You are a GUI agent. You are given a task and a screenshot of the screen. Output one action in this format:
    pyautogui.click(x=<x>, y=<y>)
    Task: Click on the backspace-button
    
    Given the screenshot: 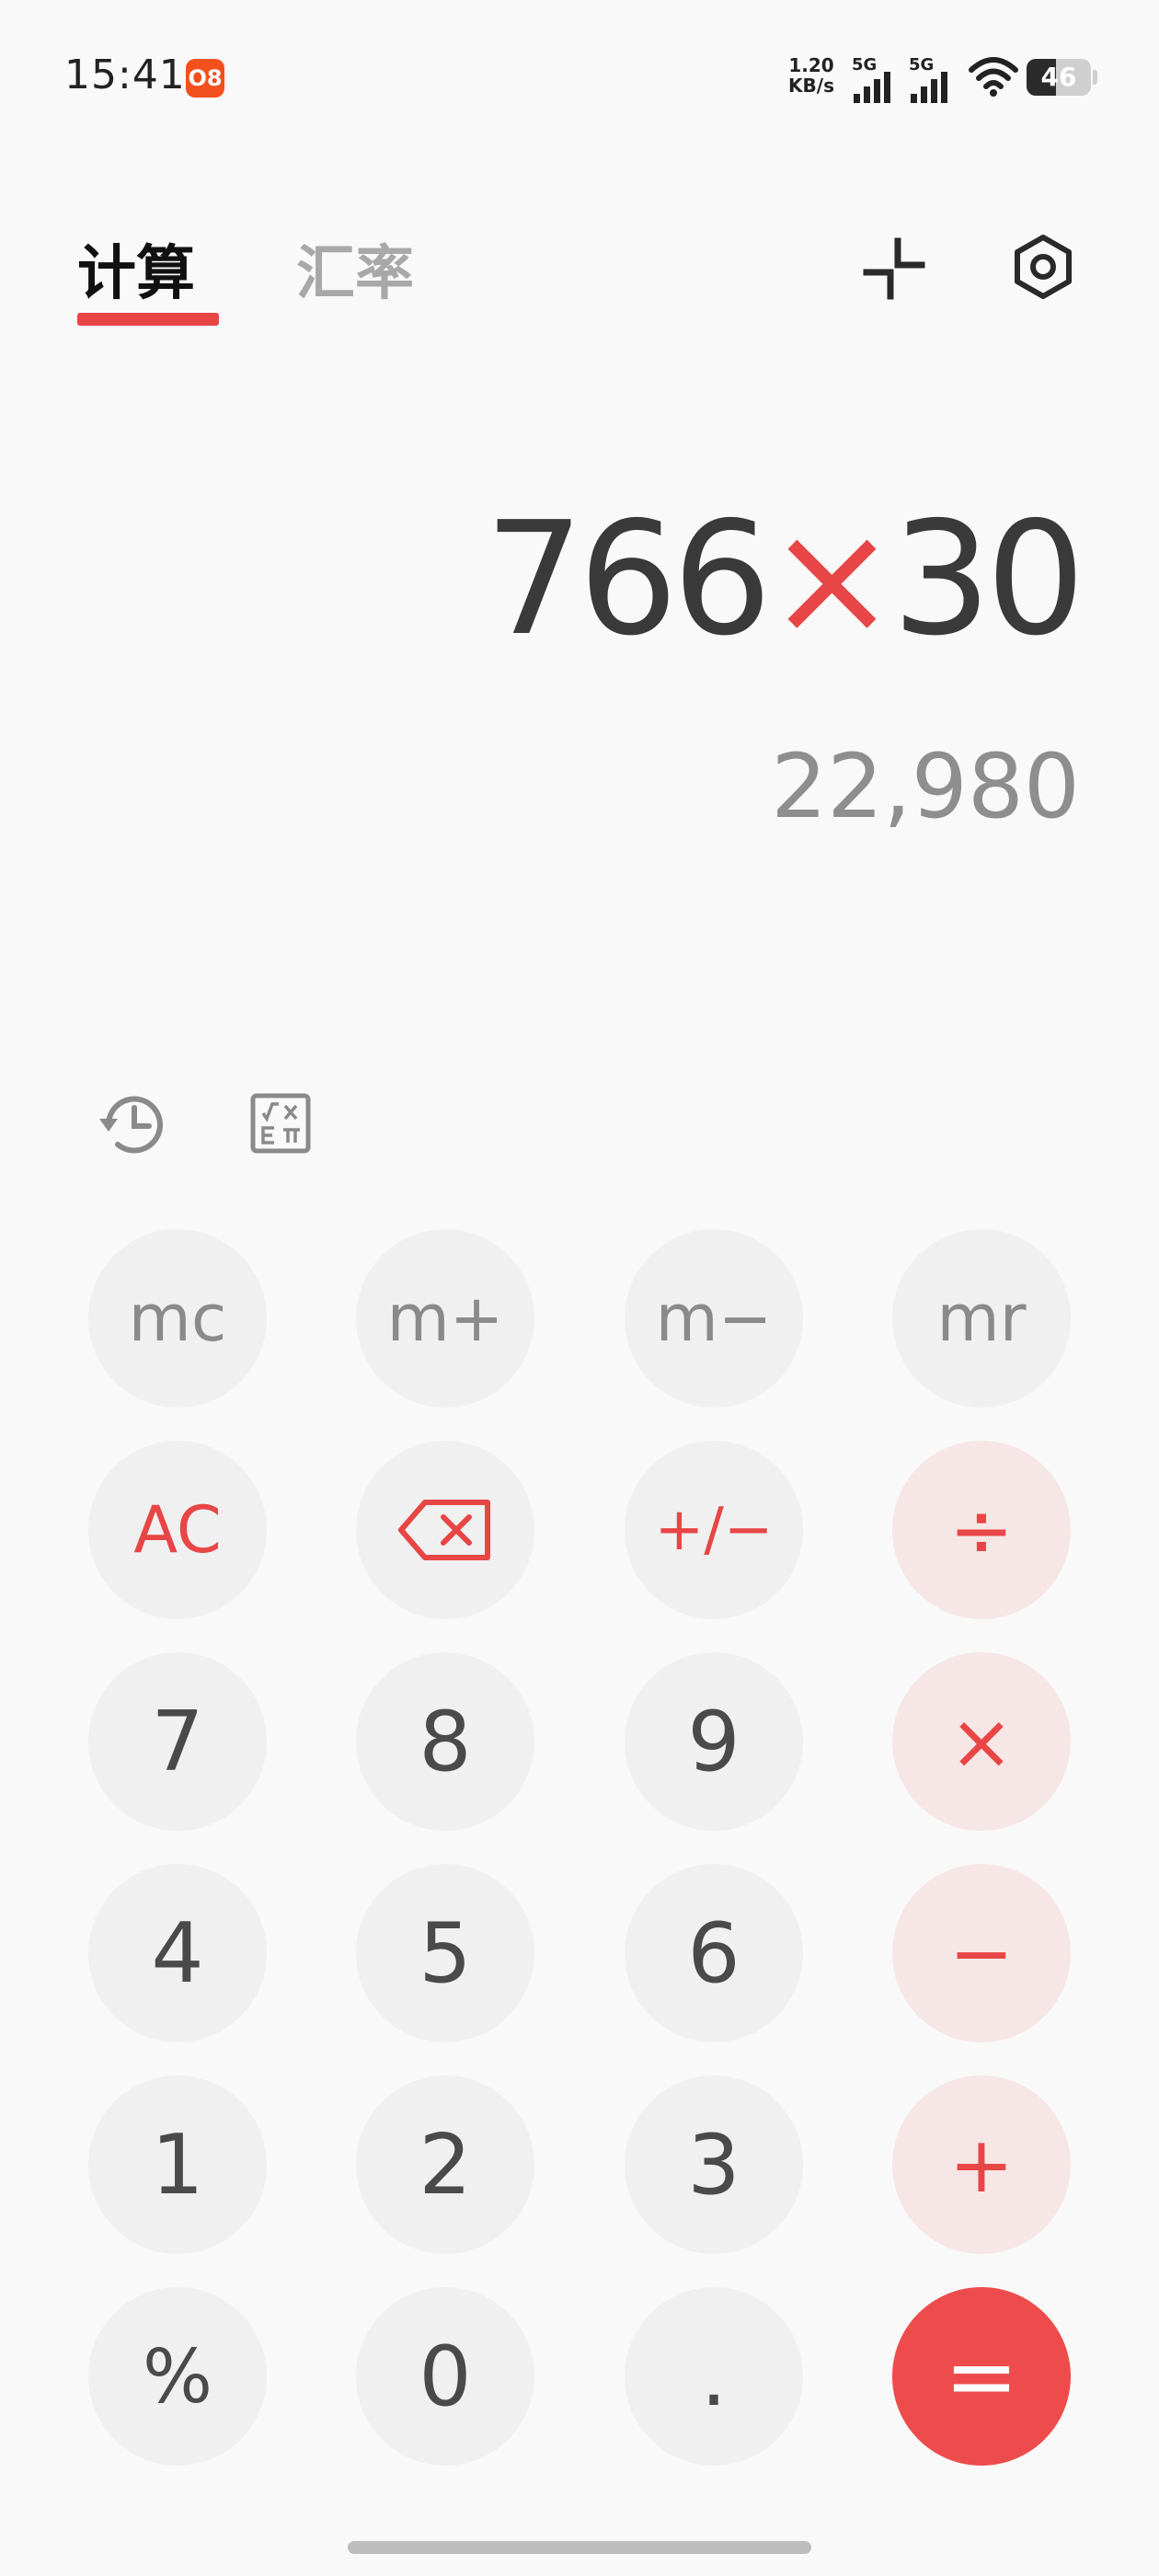 What is the action you would take?
    pyautogui.click(x=445, y=1530)
    